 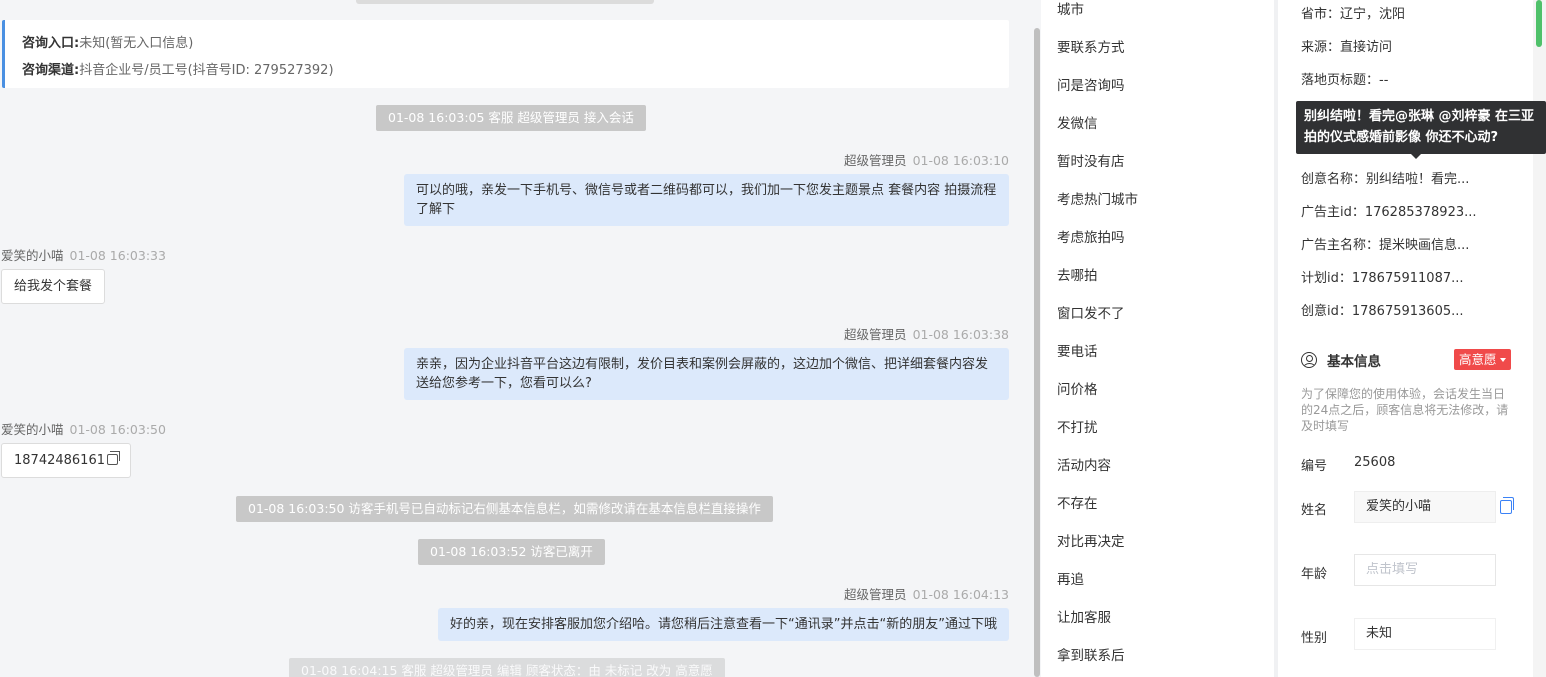 What do you see at coordinates (1502, 360) in the screenshot?
I see `caret-down-icon` at bounding box center [1502, 360].